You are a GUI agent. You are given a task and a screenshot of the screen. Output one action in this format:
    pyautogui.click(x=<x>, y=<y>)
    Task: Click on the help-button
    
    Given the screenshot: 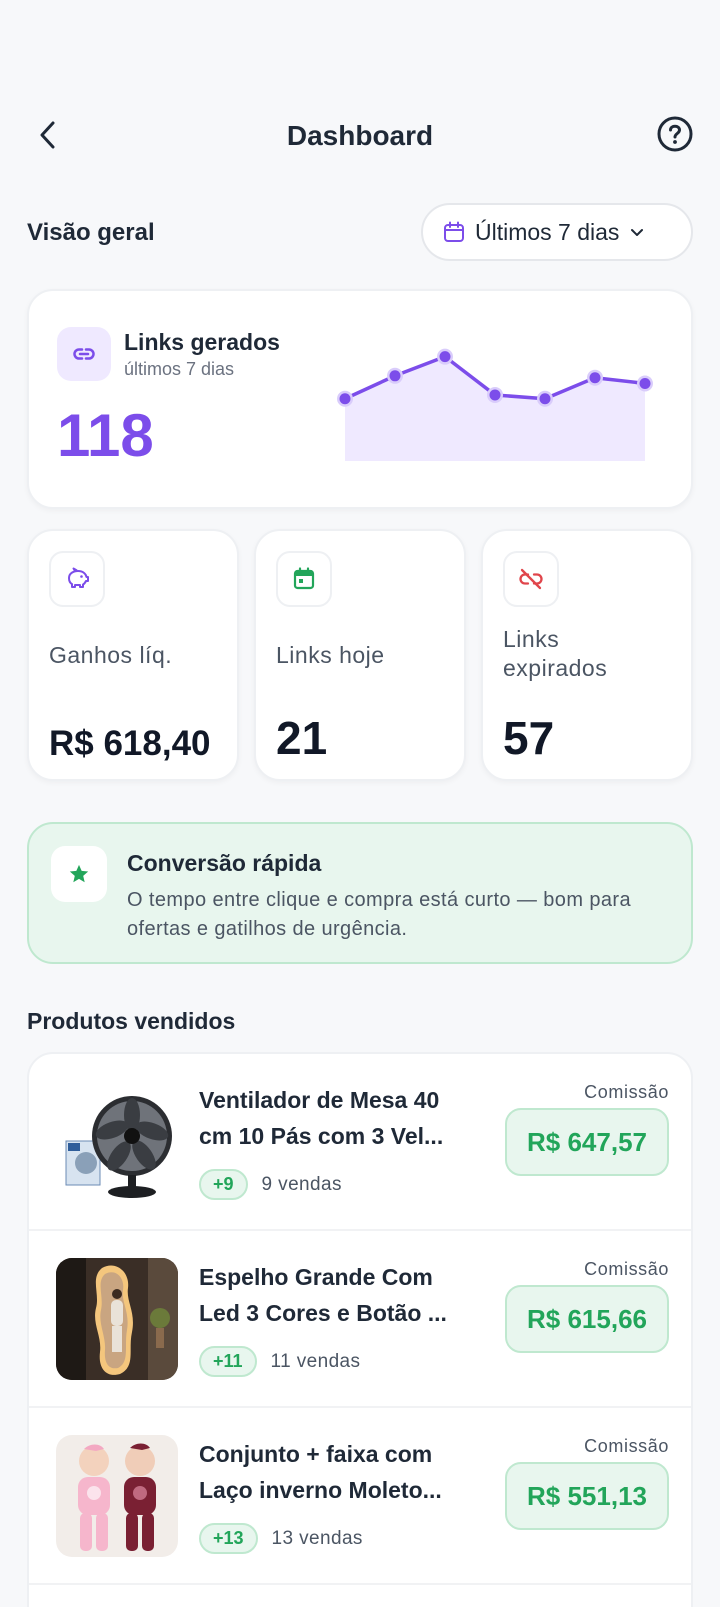 What is the action you would take?
    pyautogui.click(x=675, y=134)
    